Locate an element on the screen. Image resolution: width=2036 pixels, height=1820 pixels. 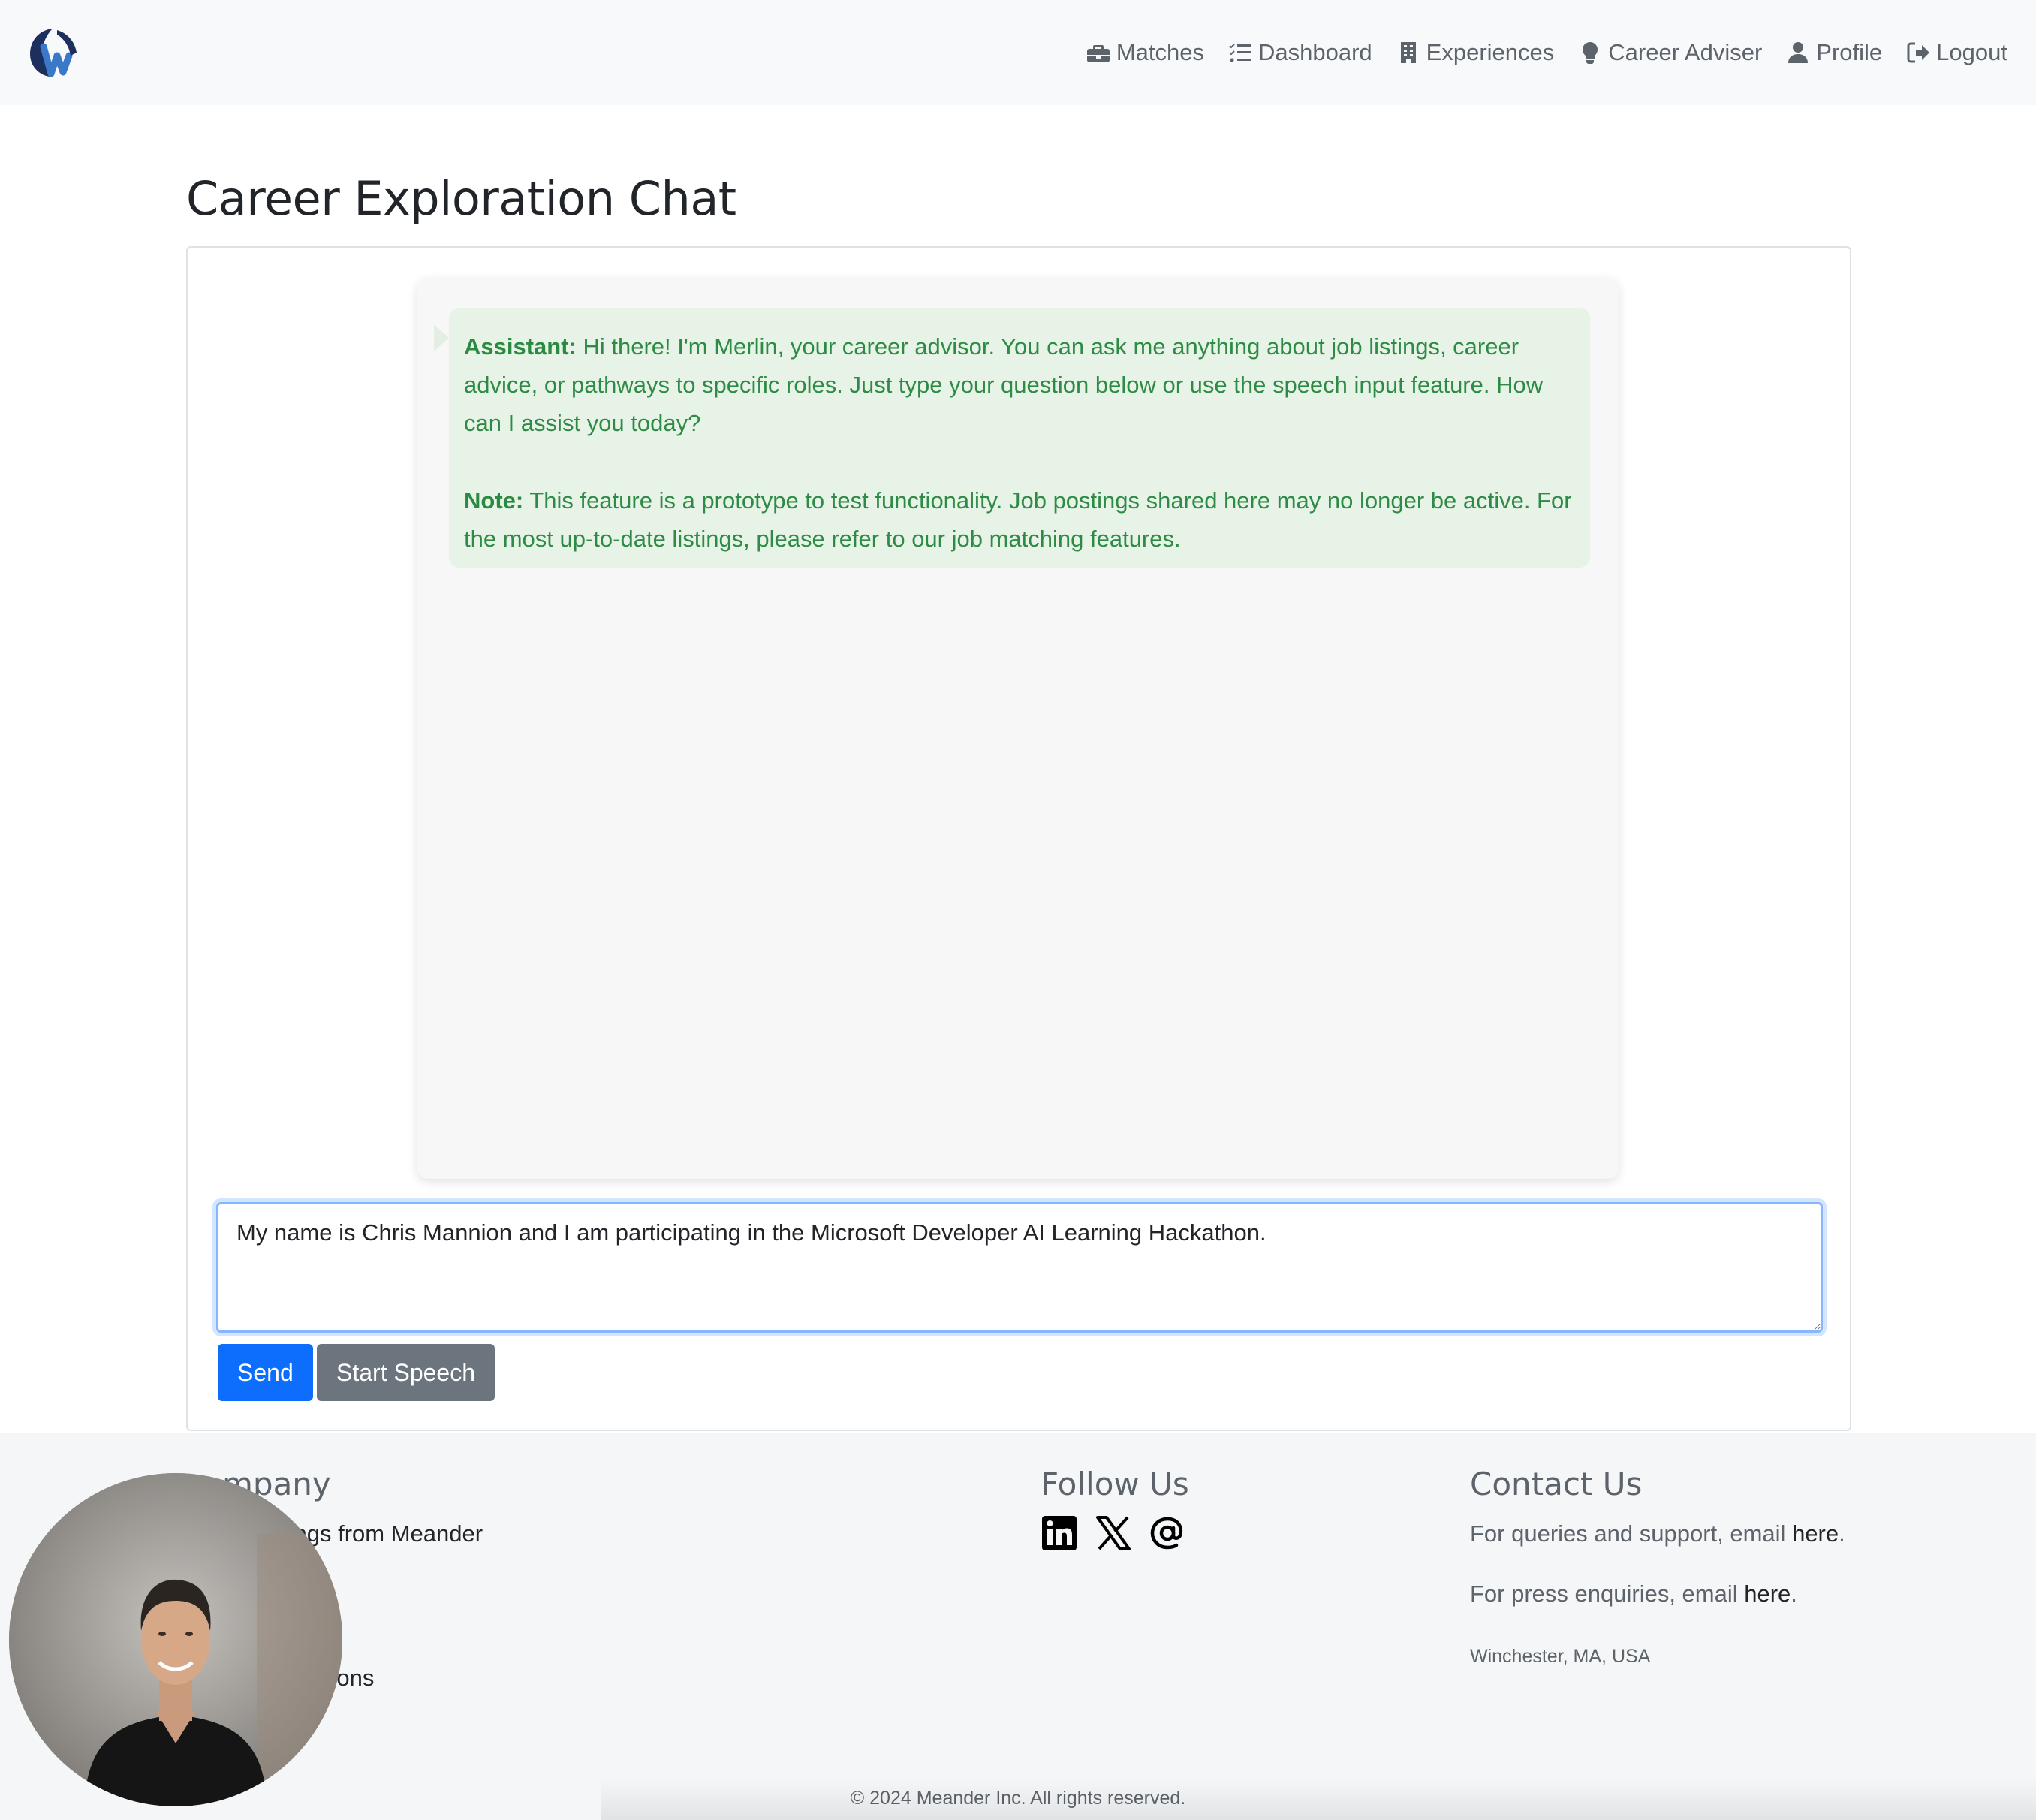
nav-profile: Profile is located at coordinates (1834, 52).